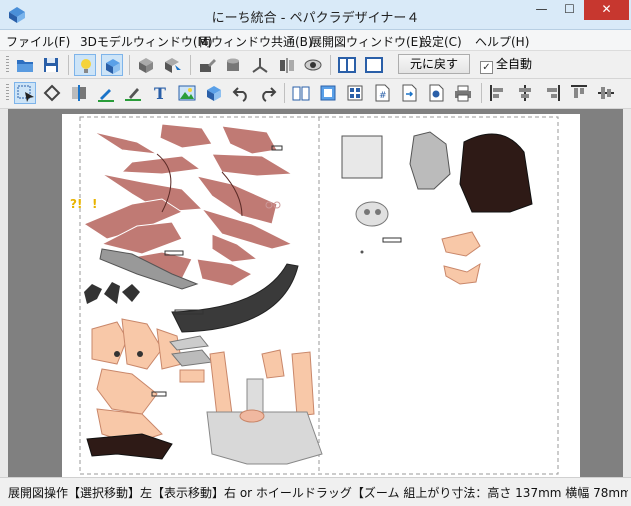 This screenshot has width=631, height=506. What do you see at coordinates (606, 93) in the screenshot?
I see `align-middle-button` at bounding box center [606, 93].